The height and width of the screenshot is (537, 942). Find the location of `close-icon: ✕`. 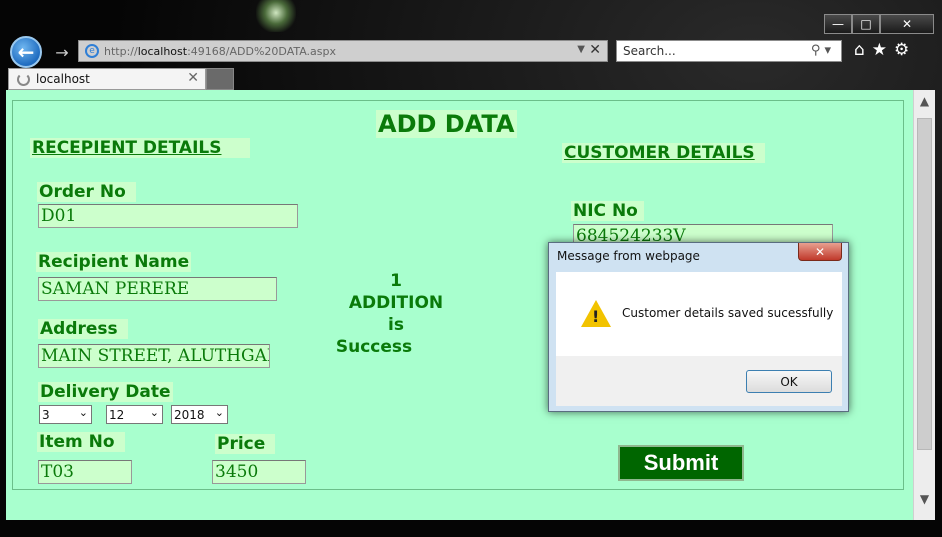

close-icon: ✕ is located at coordinates (820, 252).